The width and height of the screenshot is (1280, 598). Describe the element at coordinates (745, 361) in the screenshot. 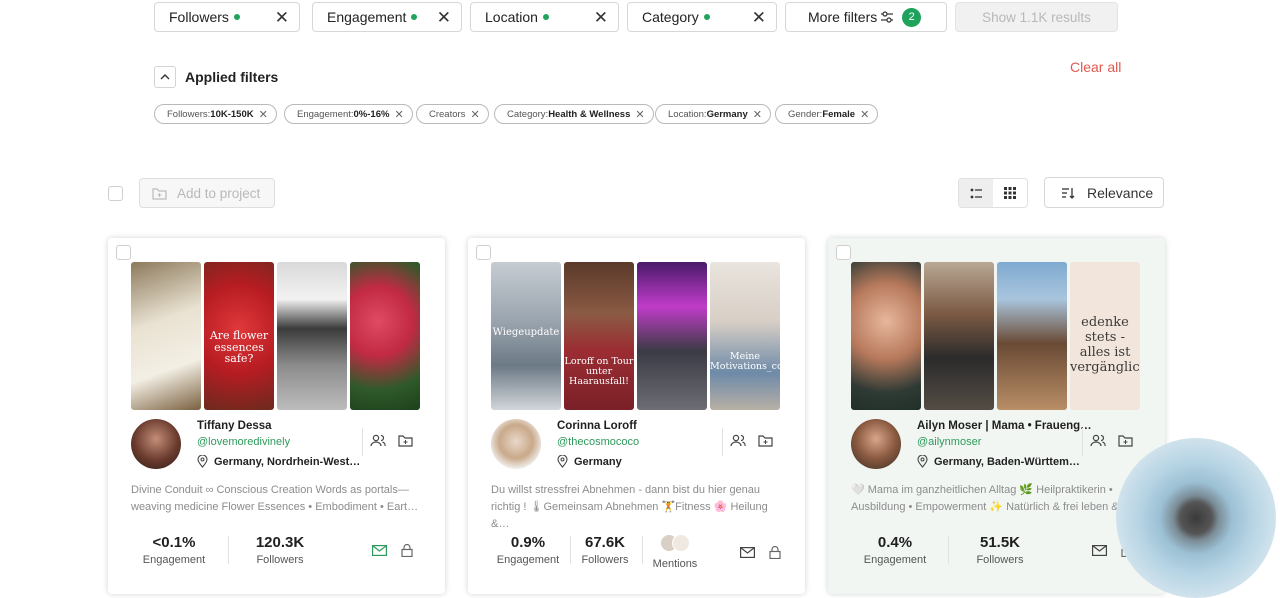

I see `thumb-caption: Meine Motivations_co` at that location.